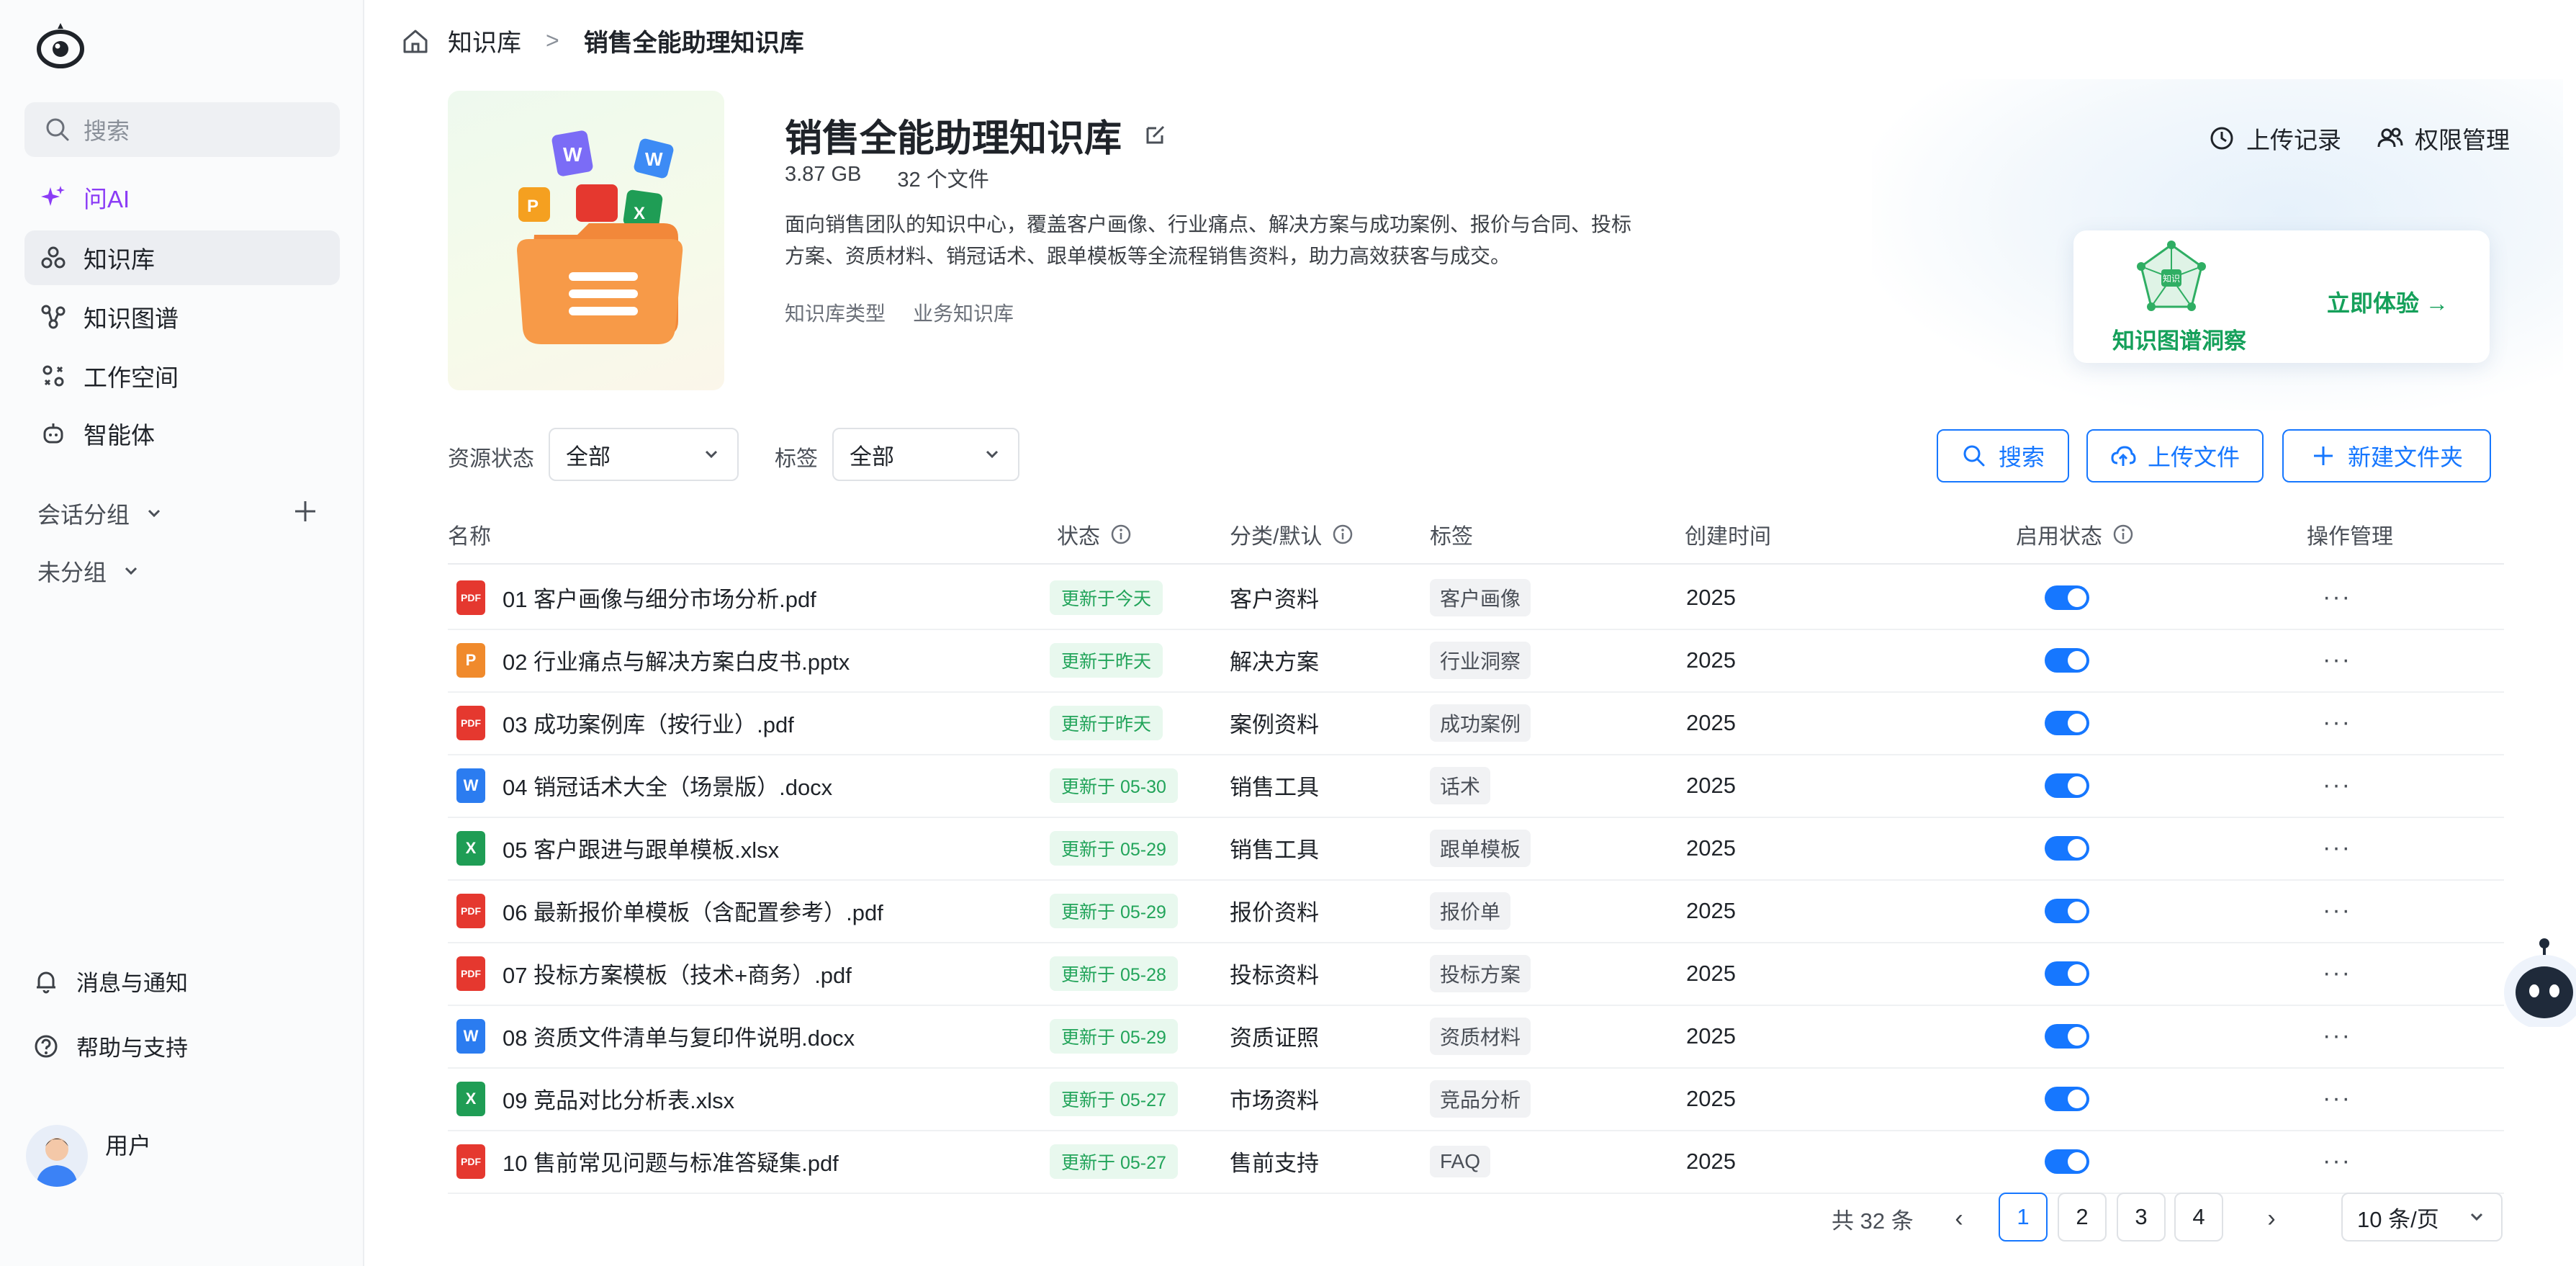 Image resolution: width=2576 pixels, height=1266 pixels. What do you see at coordinates (1274, 660) in the screenshot?
I see `category-cell: 解决方案` at bounding box center [1274, 660].